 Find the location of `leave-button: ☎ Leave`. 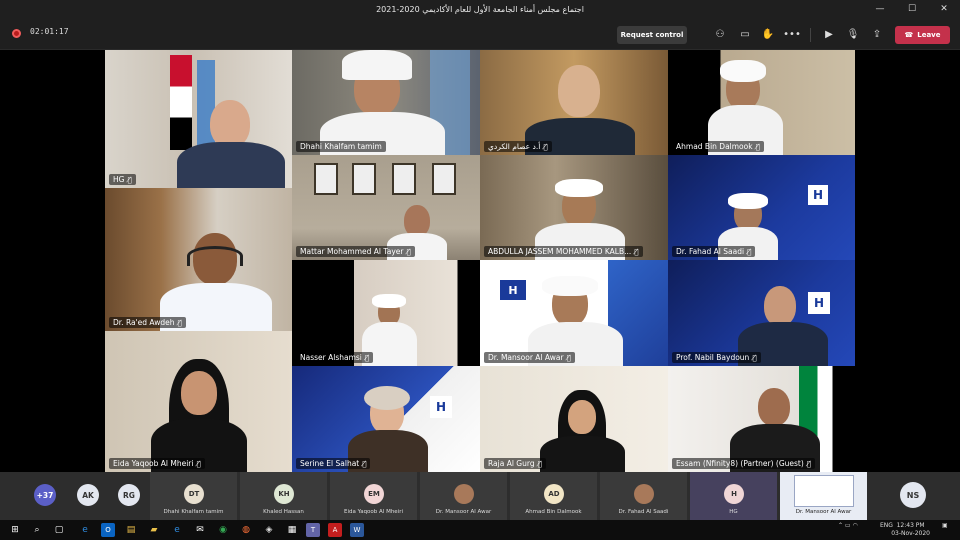

leave-button: ☎ Leave is located at coordinates (922, 35).